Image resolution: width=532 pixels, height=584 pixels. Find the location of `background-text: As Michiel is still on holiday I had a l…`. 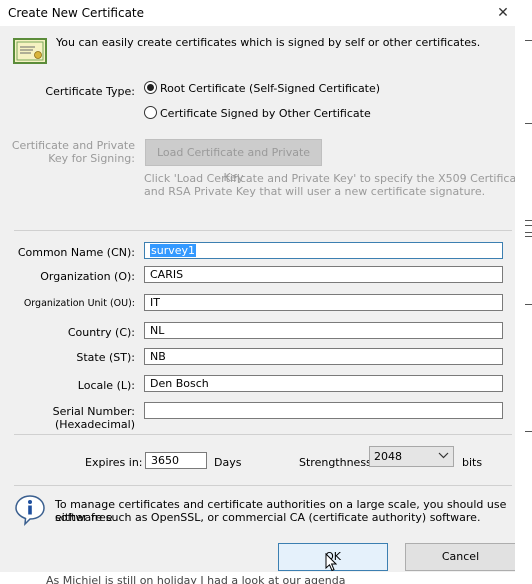

background-text: As Michiel is still on holiday I had a l… is located at coordinates (196, 579).